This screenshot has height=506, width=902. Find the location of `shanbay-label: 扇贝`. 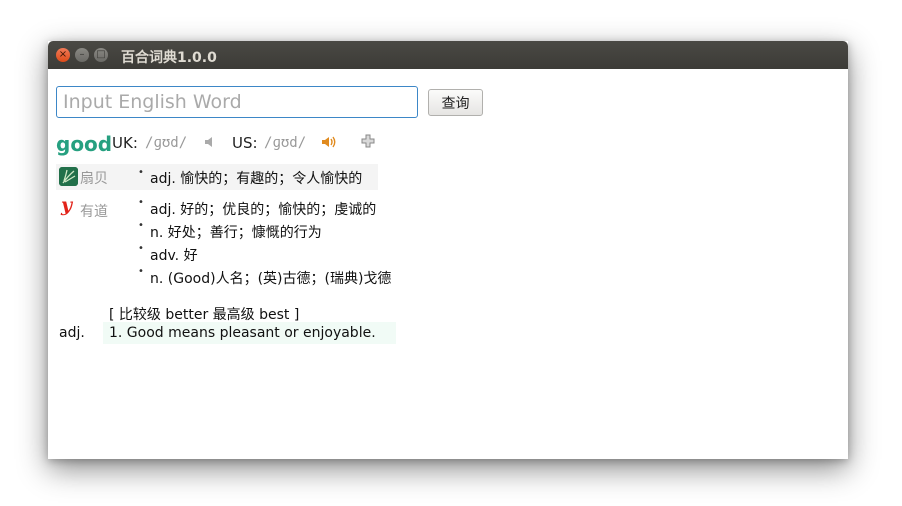

shanbay-label: 扇贝 is located at coordinates (94, 179).